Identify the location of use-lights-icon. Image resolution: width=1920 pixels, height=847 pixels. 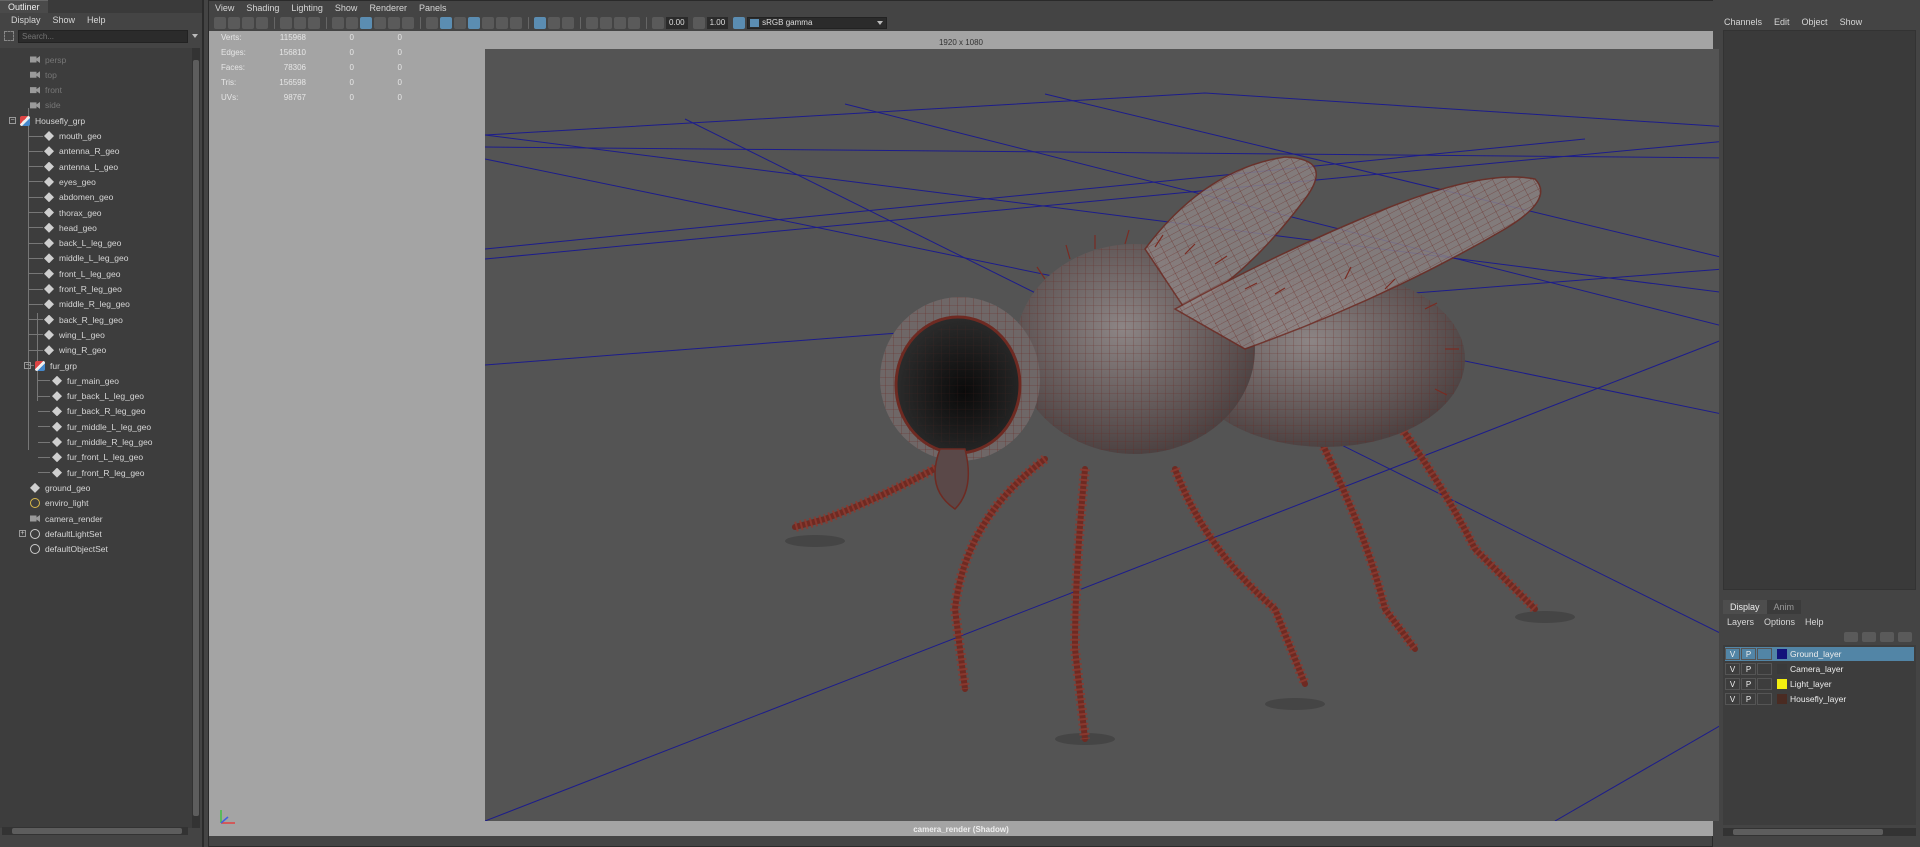
(502, 23).